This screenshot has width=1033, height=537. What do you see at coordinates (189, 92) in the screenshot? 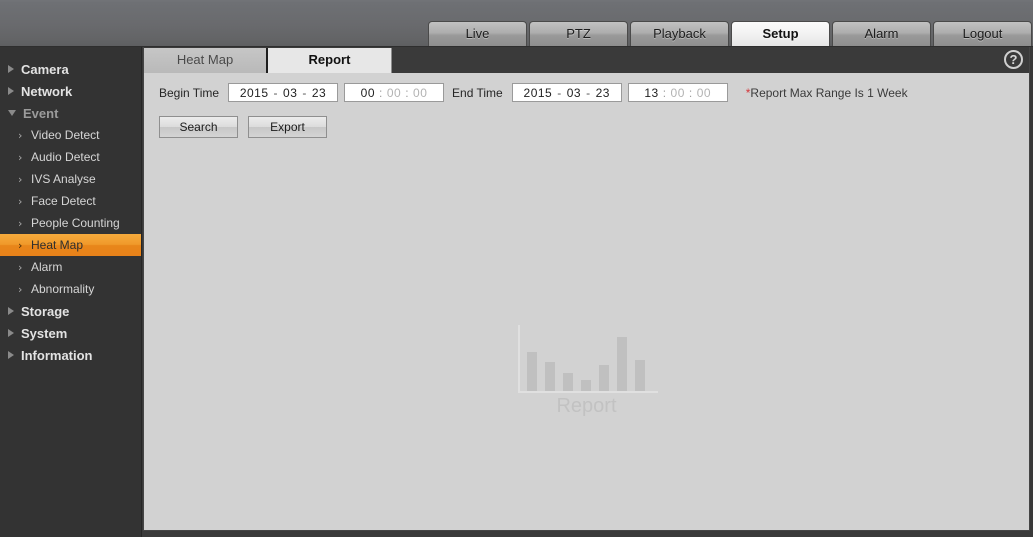
I see `begin-time-label: Begin Time` at bounding box center [189, 92].